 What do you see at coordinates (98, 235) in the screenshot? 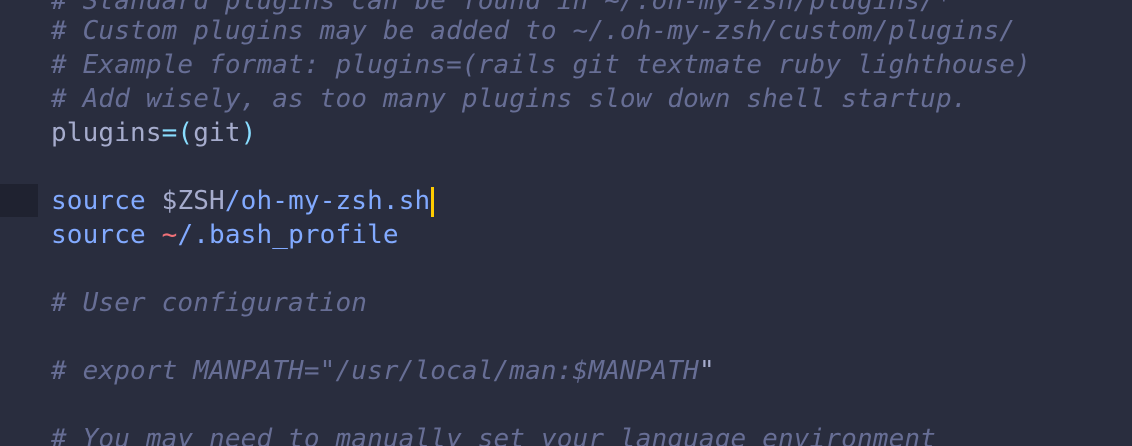
I see `source-keyword-2: source` at bounding box center [98, 235].